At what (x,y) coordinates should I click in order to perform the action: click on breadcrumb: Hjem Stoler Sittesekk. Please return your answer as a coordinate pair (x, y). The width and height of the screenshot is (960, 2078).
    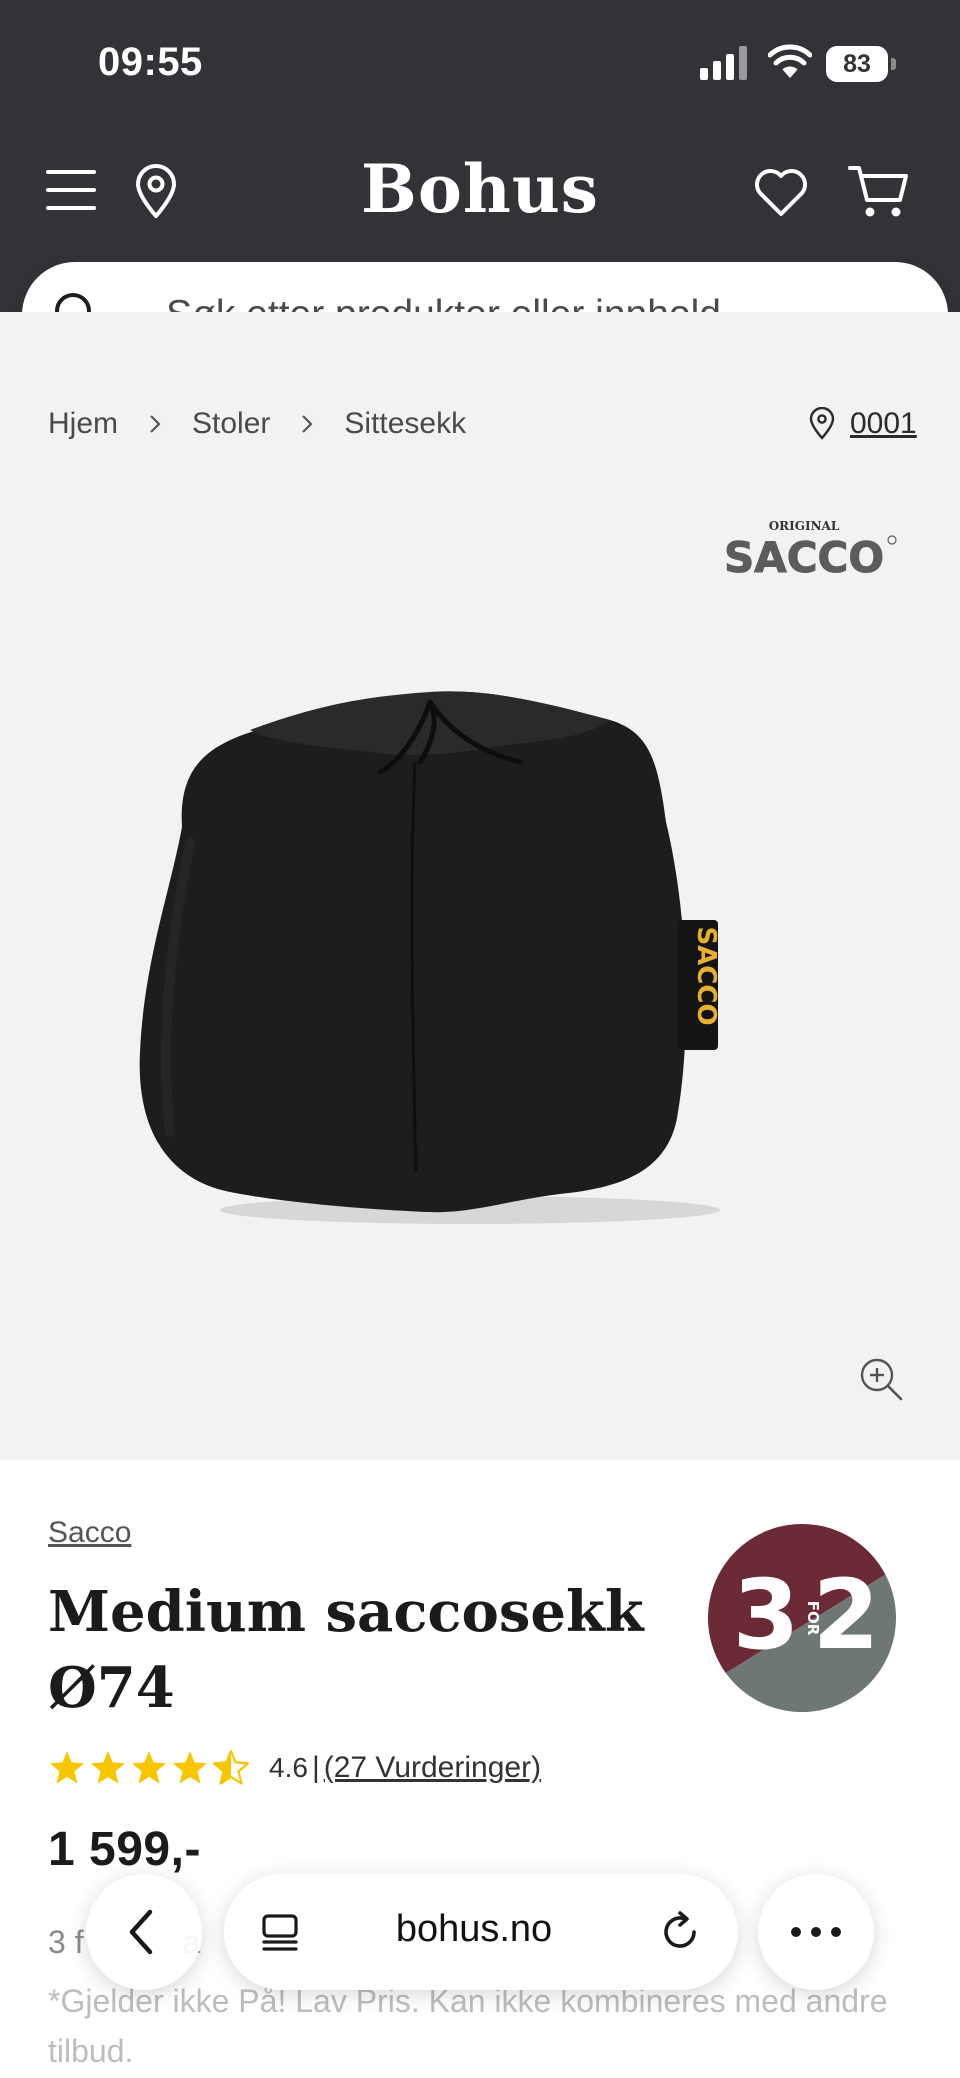
    Looking at the image, I should click on (257, 424).